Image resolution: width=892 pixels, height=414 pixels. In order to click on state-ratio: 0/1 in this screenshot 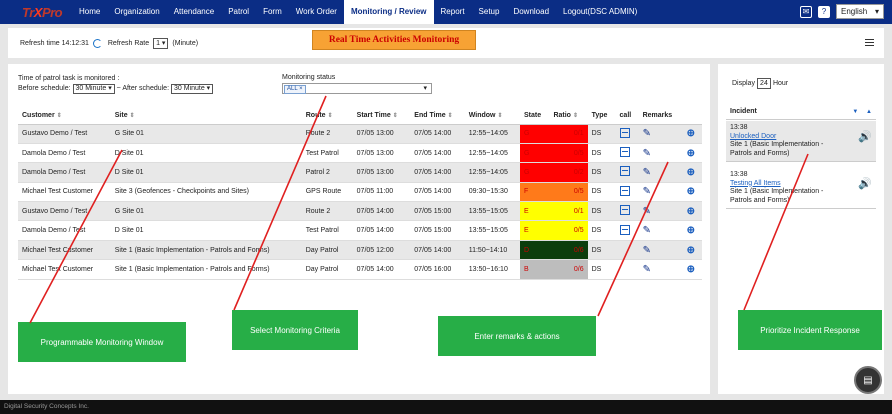, I will do `click(568, 134)`.